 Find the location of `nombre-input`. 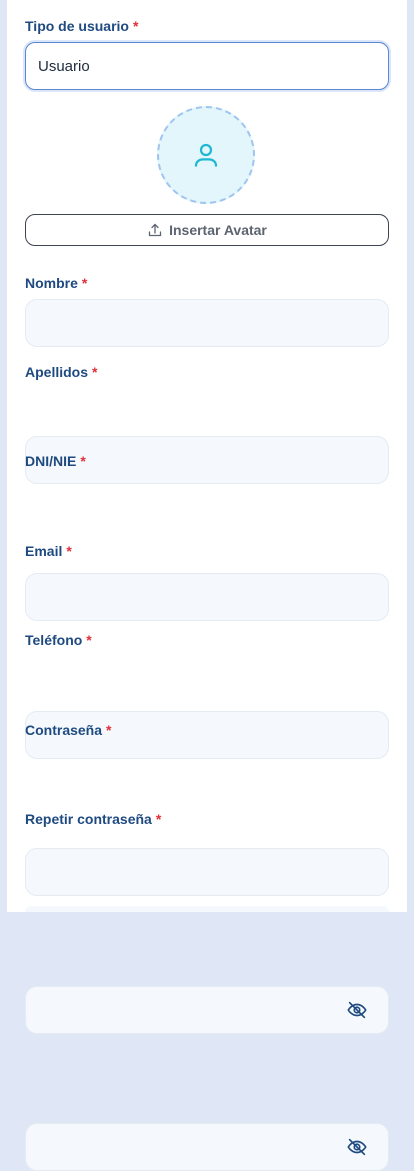

nombre-input is located at coordinates (207, 323).